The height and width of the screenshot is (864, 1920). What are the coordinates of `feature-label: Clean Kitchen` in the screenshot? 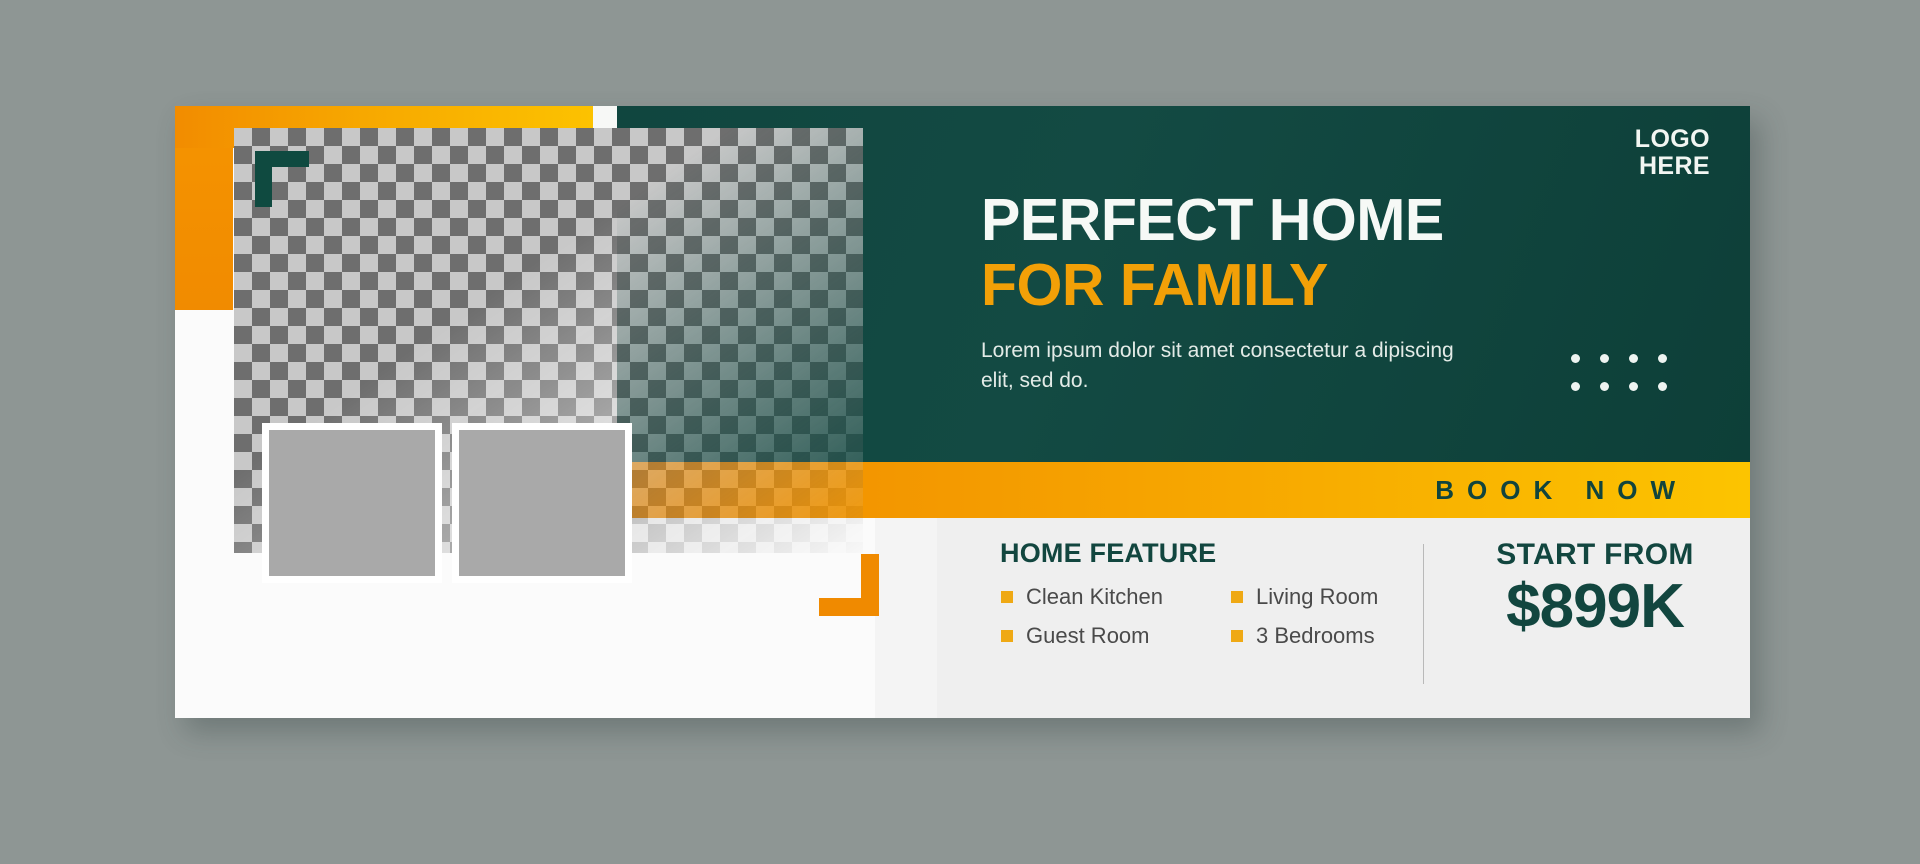 It's located at (1094, 596).